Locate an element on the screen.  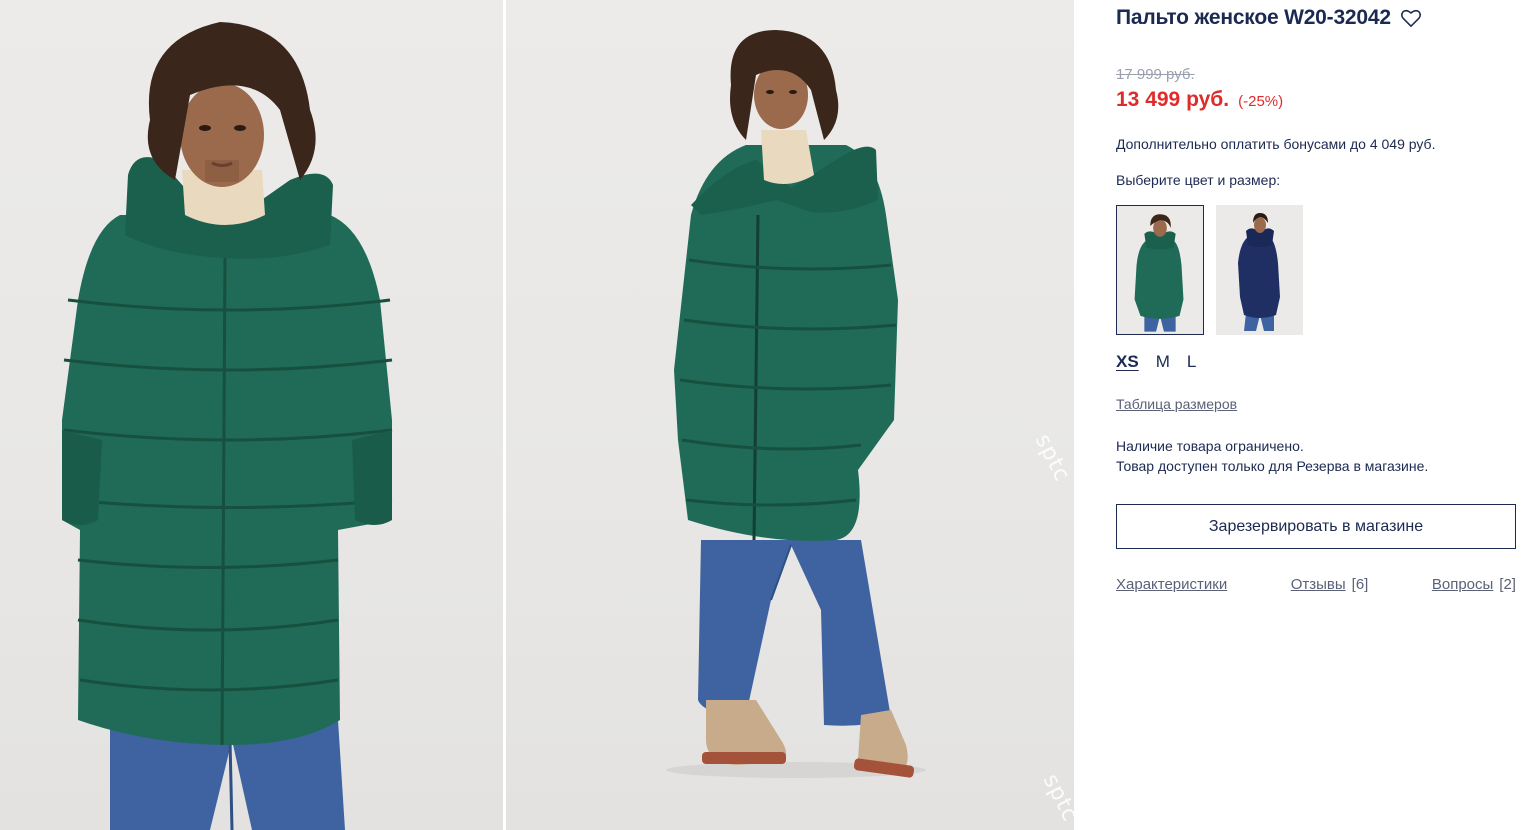
title-row: Пальто женское W20-32042 is located at coordinates (1269, 18).